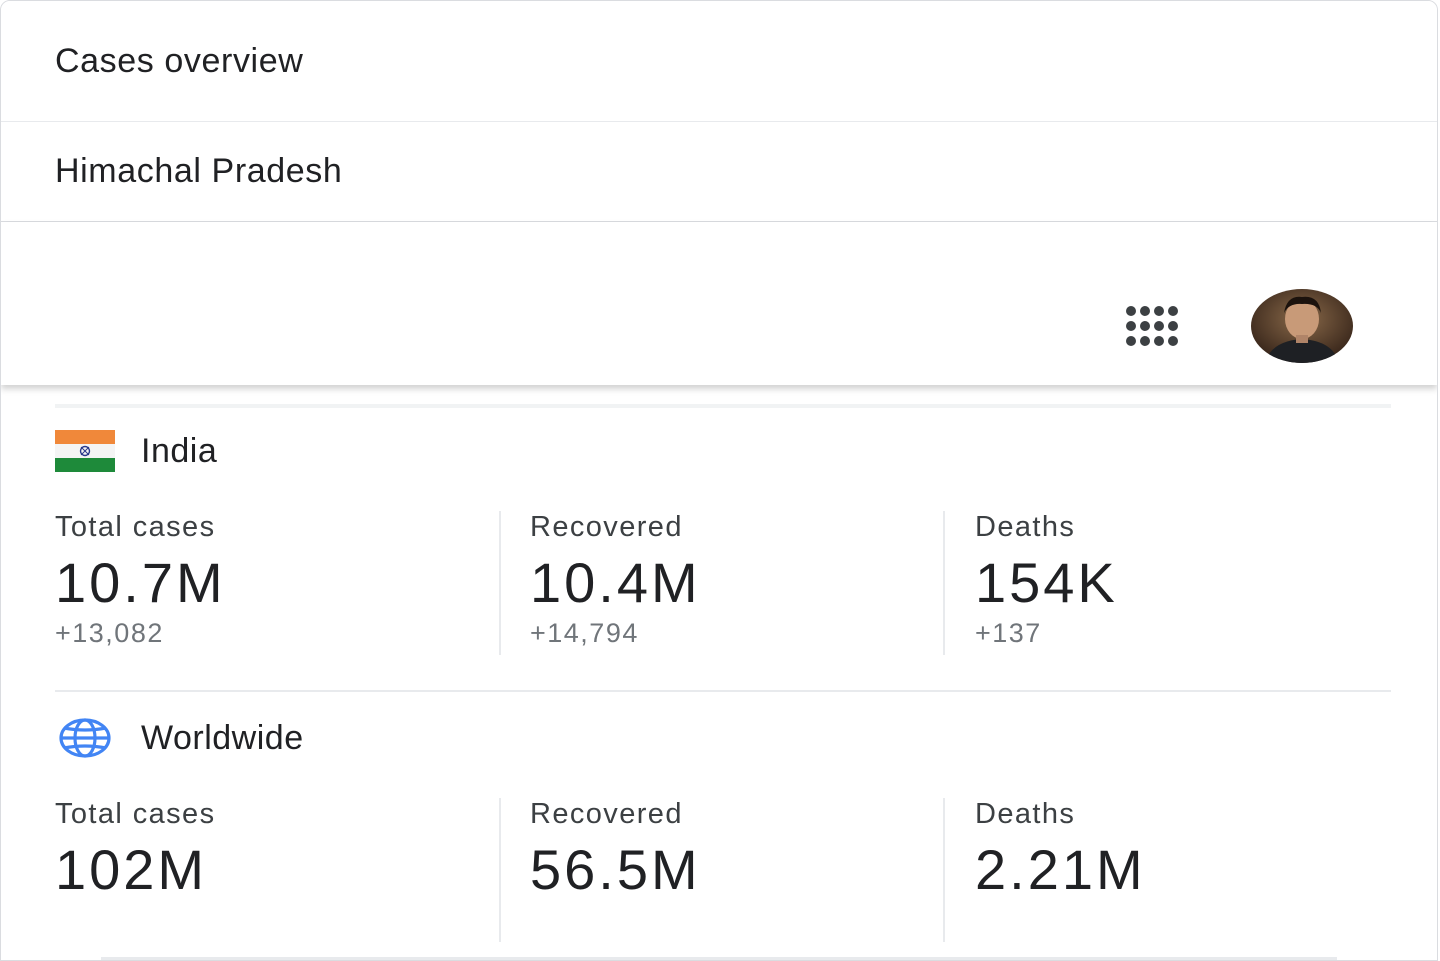 This screenshot has height=961, width=1440. I want to click on account-avatar, so click(1302, 326).